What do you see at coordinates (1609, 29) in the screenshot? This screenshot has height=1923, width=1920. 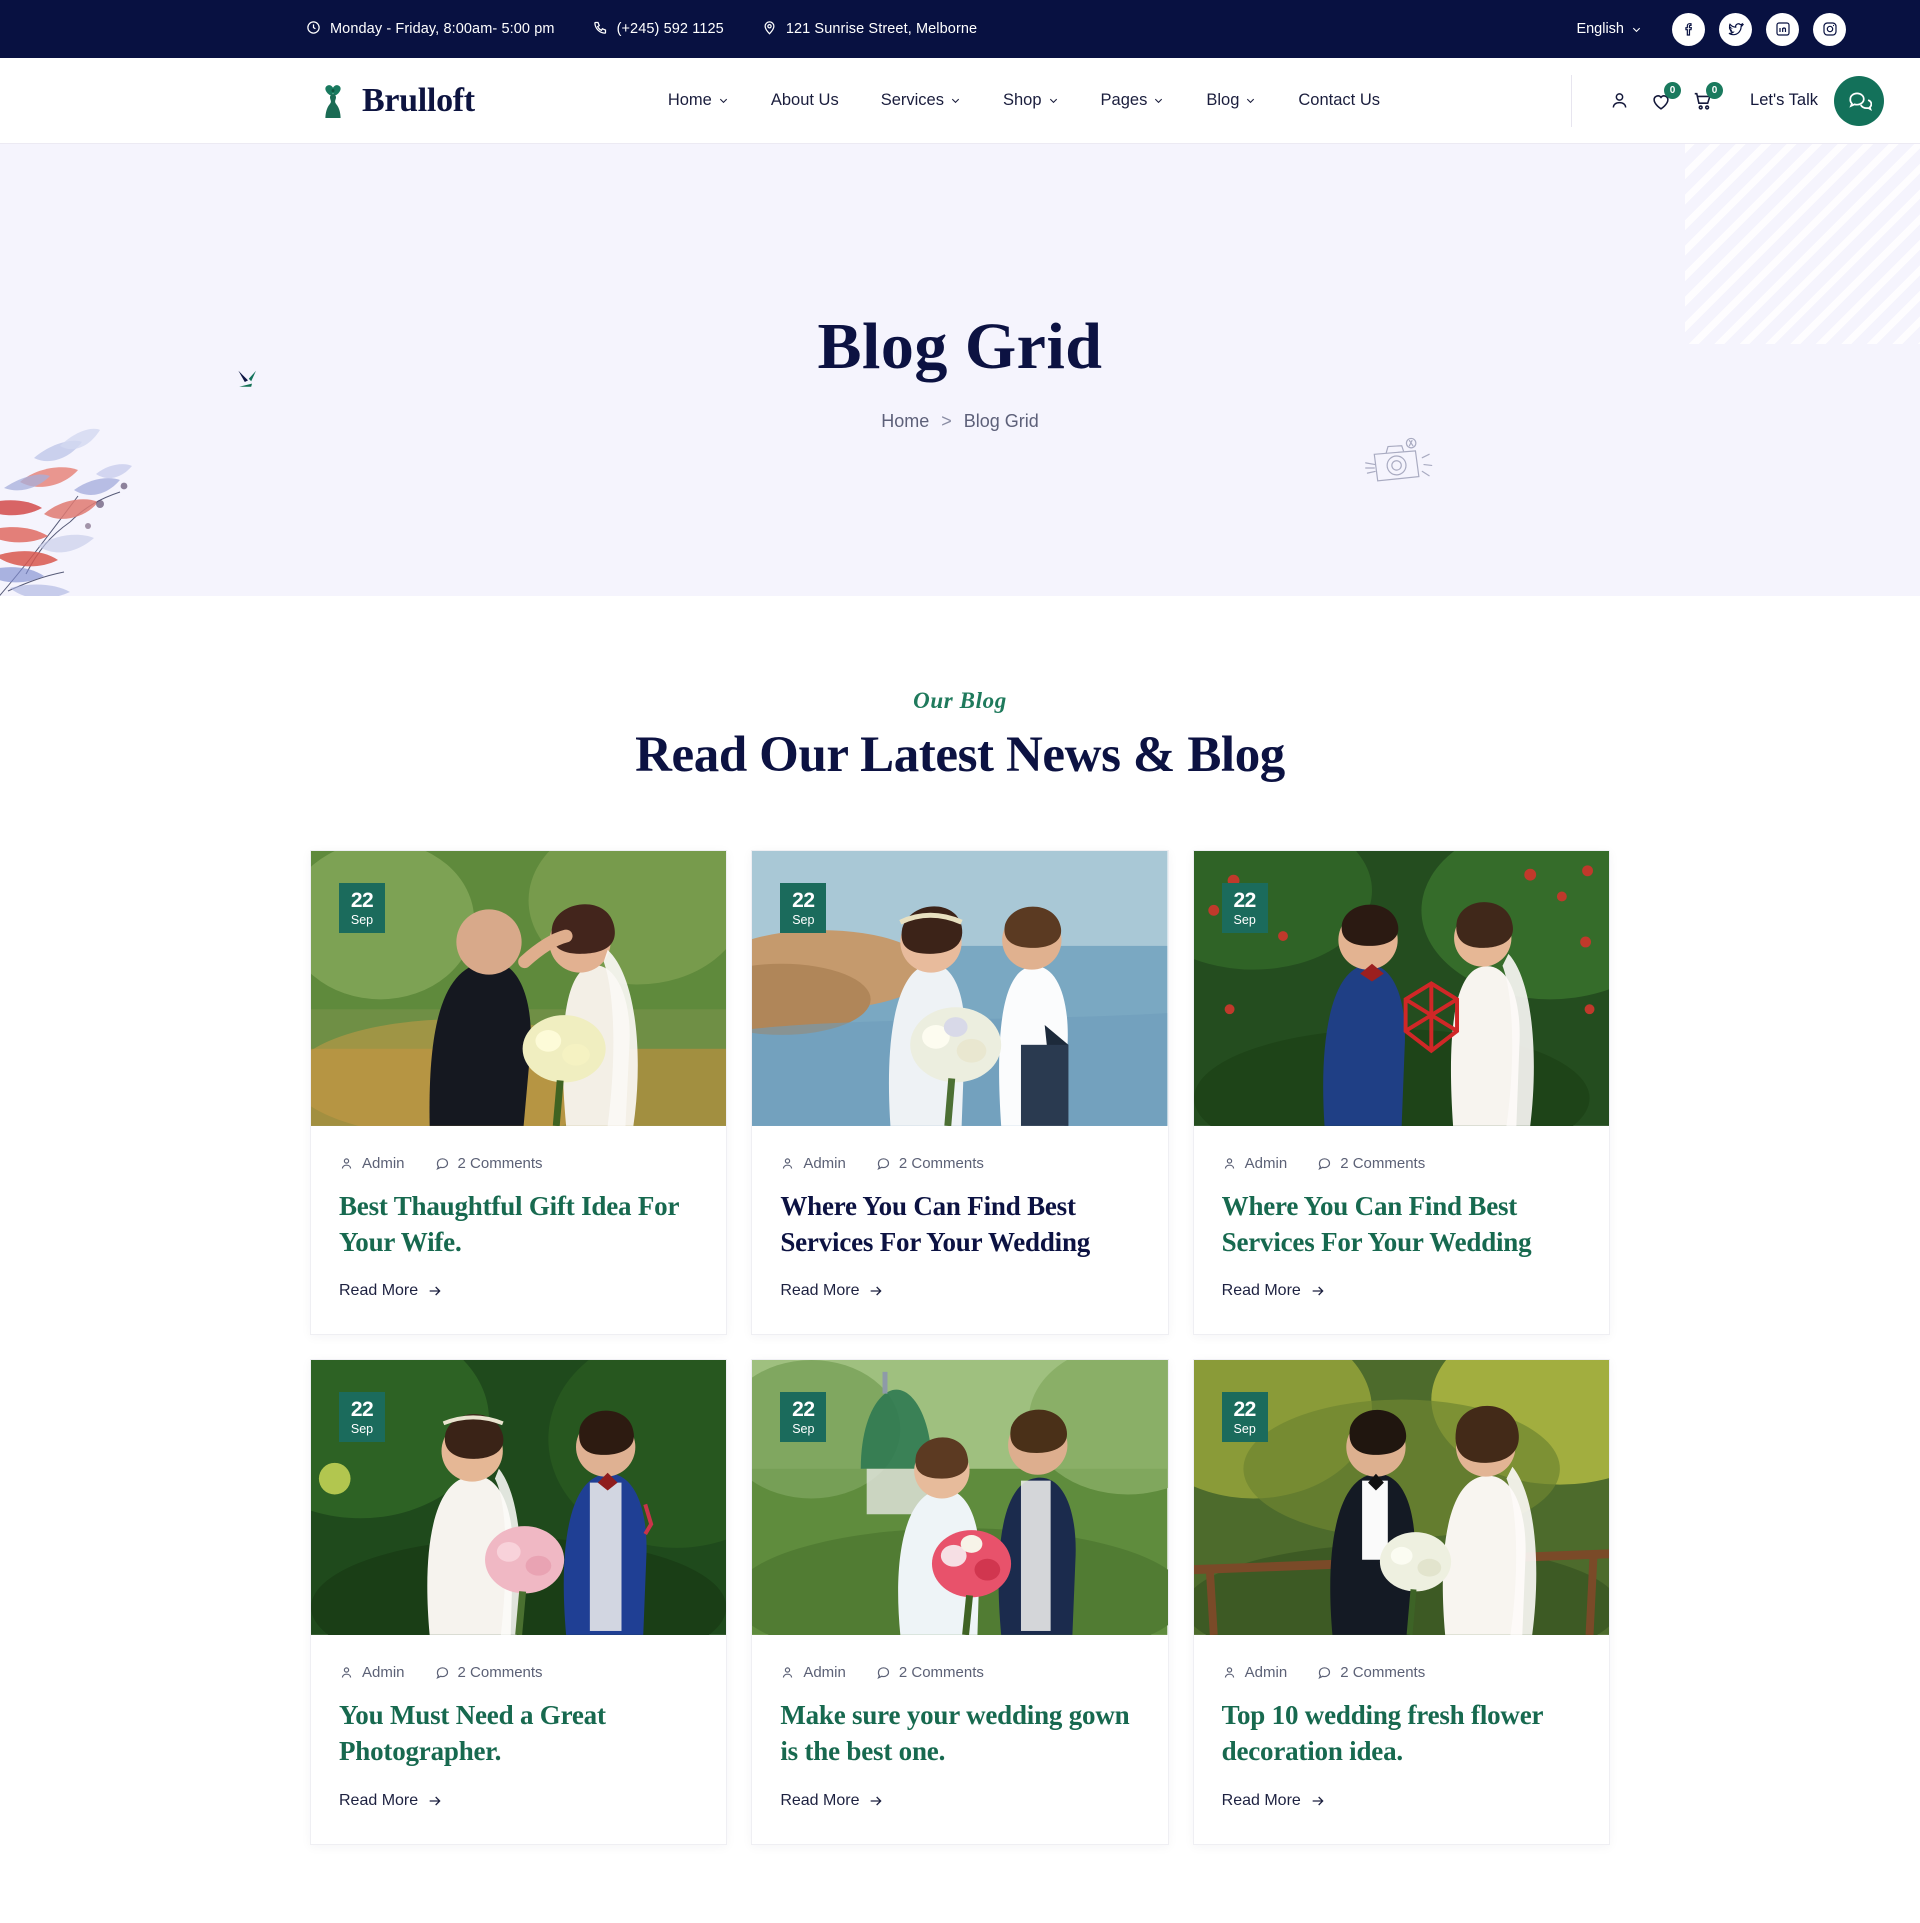 I see `language-selector: English` at bounding box center [1609, 29].